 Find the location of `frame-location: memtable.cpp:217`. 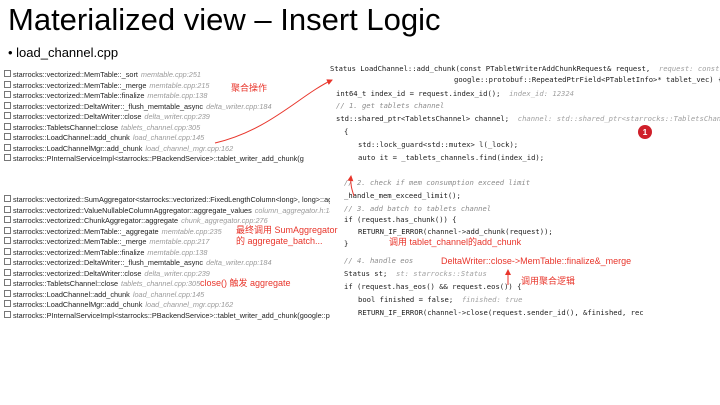

frame-location: memtable.cpp:217 is located at coordinates (179, 241).